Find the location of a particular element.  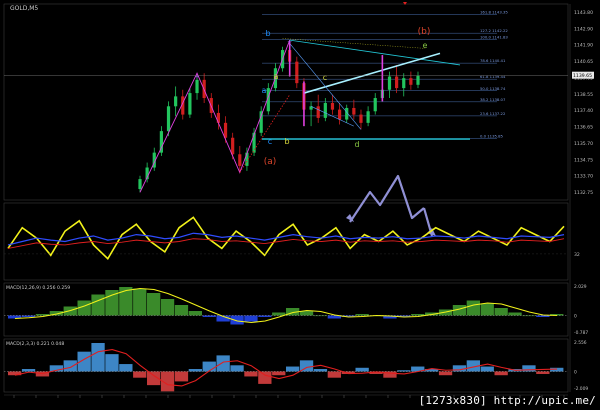

fib-label: 127.2 1142.22 is located at coordinates (494, 30).